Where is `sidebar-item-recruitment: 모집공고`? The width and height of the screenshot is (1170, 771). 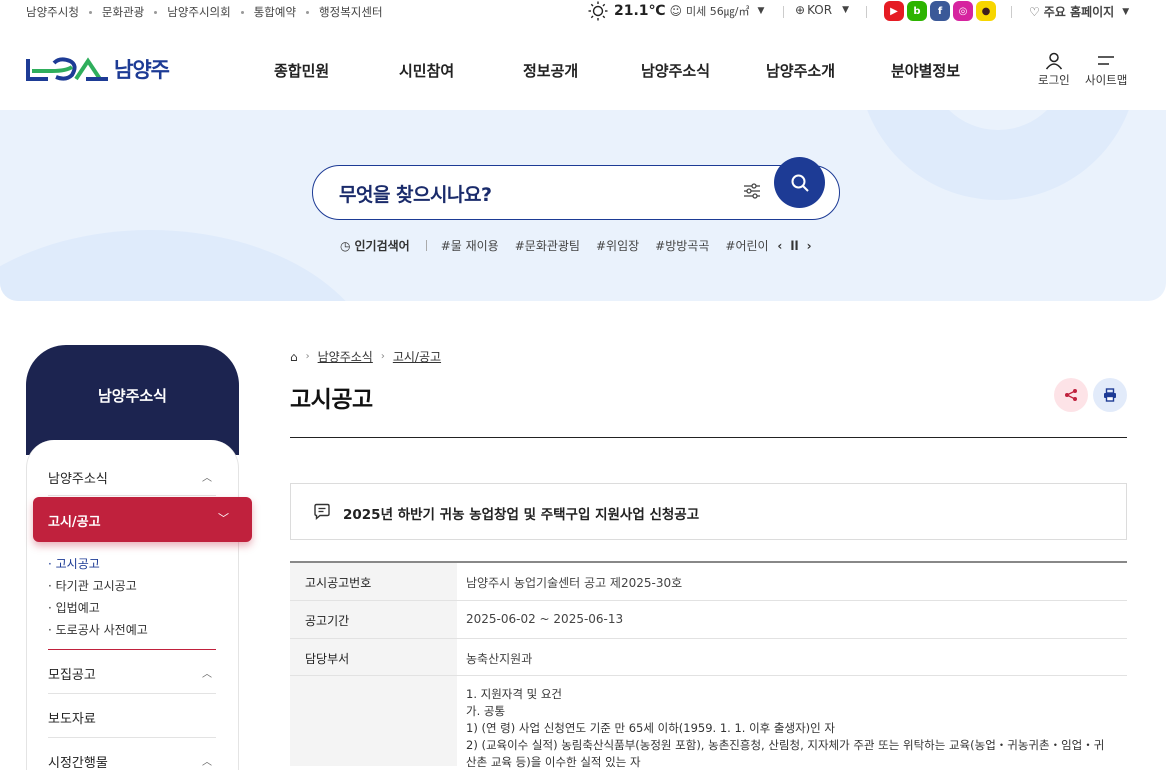 sidebar-item-recruitment: 모집공고 is located at coordinates (72, 673).